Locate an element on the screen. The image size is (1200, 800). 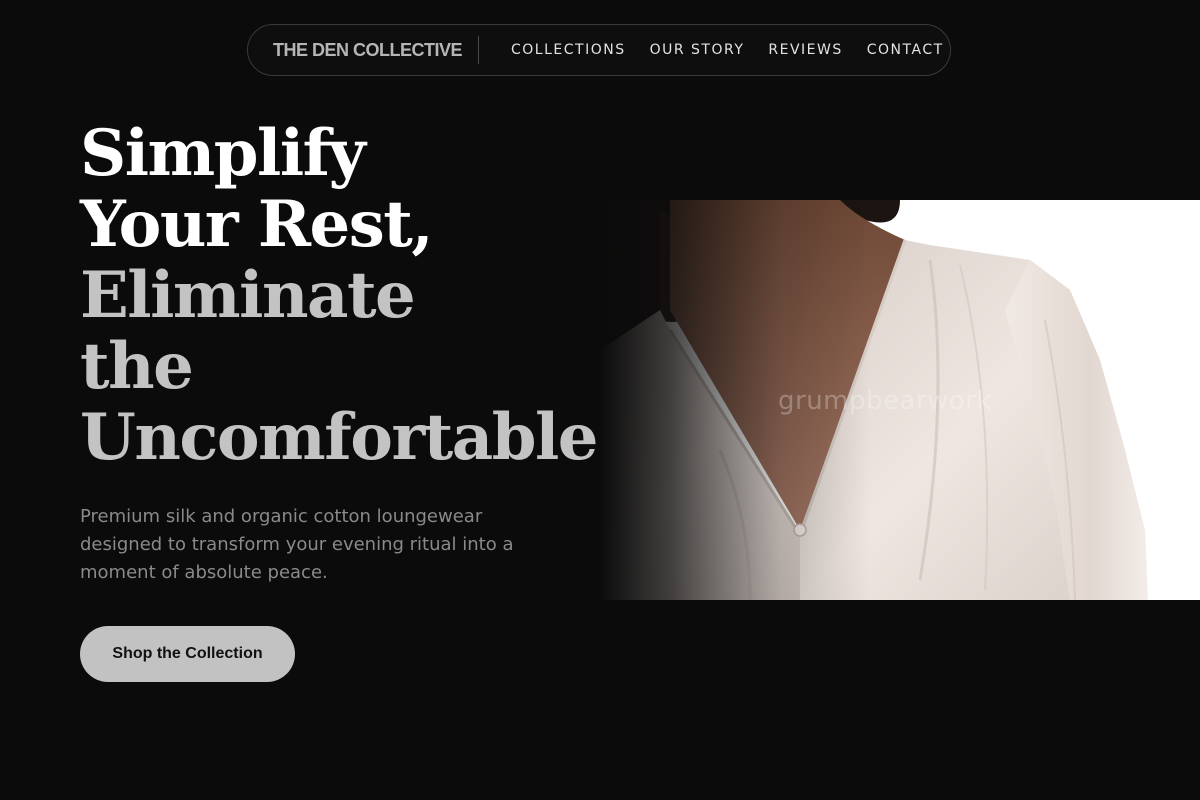
shop-collection-button: Shop the Collection is located at coordinates (187, 654).